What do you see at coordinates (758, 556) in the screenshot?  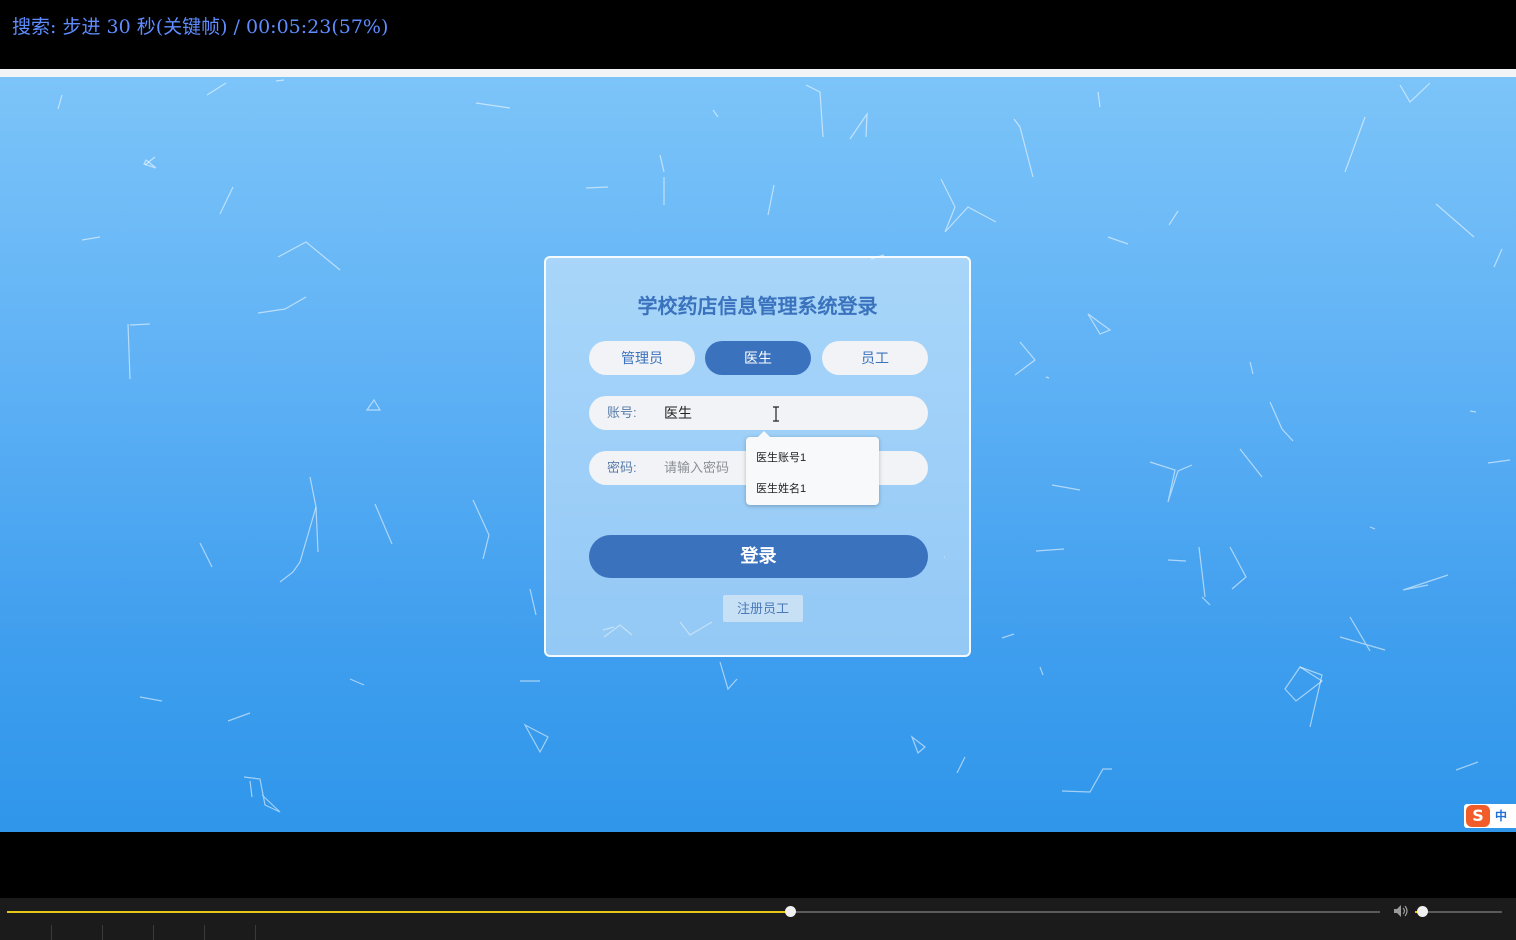 I see `login-button: 登录` at bounding box center [758, 556].